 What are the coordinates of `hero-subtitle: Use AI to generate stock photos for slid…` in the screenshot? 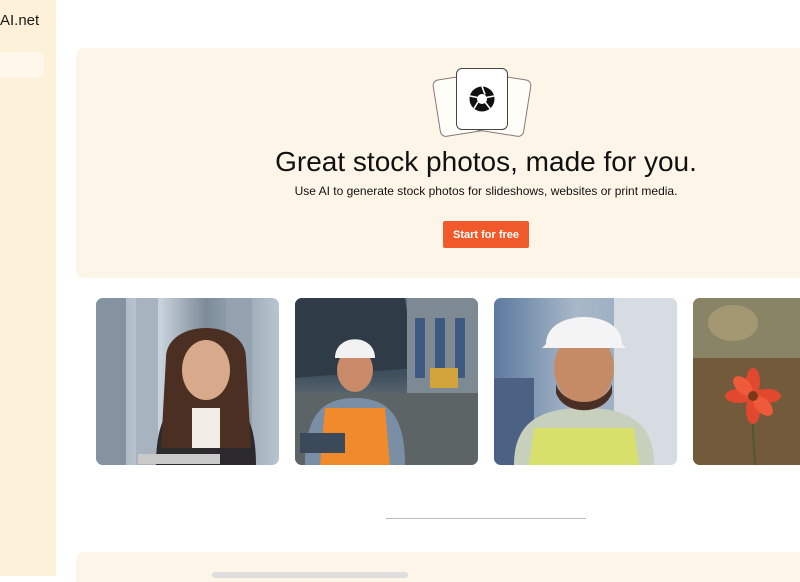 It's located at (486, 191).